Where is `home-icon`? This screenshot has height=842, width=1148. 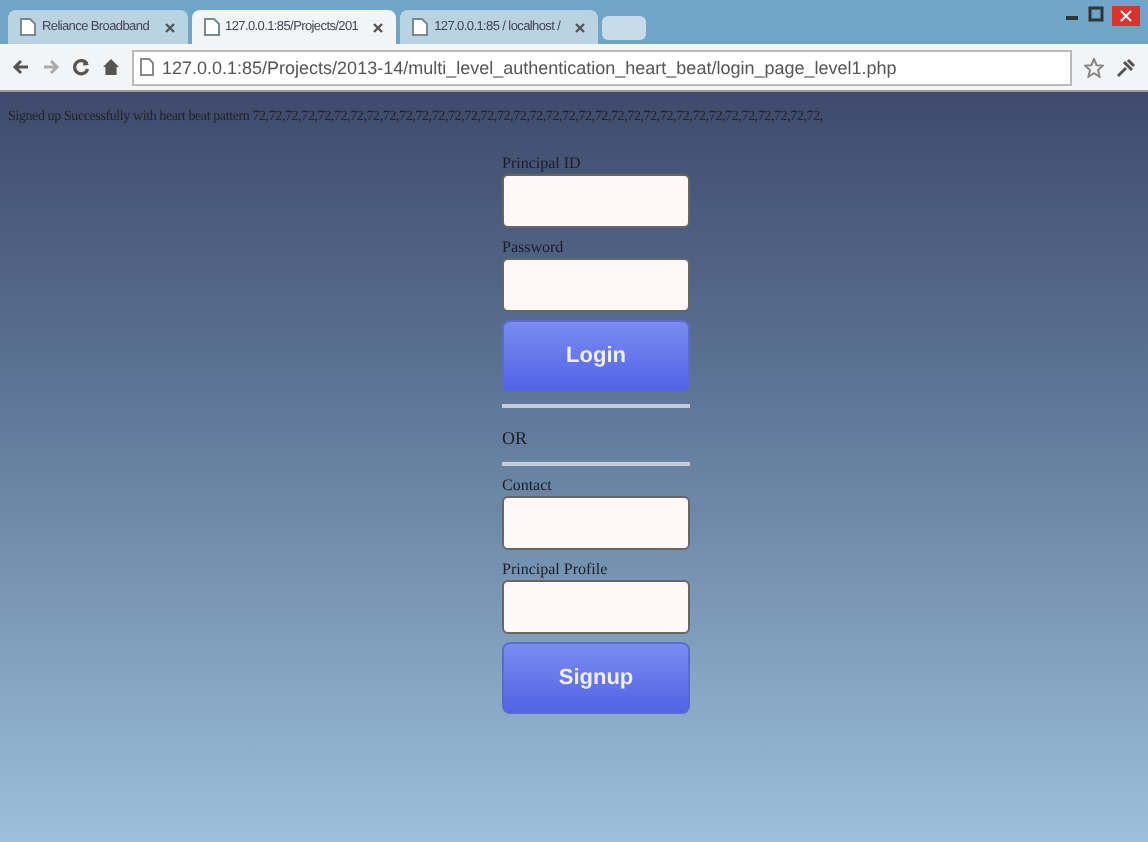 home-icon is located at coordinates (111, 67).